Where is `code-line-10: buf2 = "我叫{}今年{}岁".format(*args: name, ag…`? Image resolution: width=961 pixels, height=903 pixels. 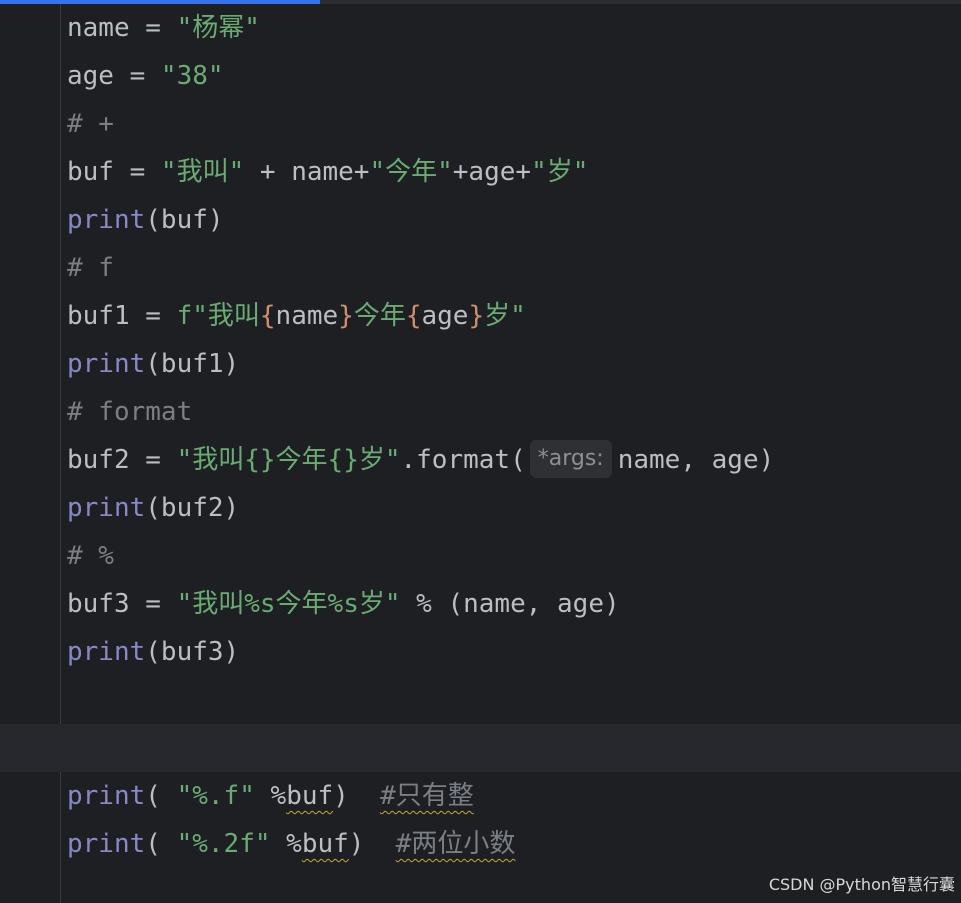 code-line-10: buf2 = "我叫{}今年{}岁".format(*args: name, ag… is located at coordinates (420, 460).